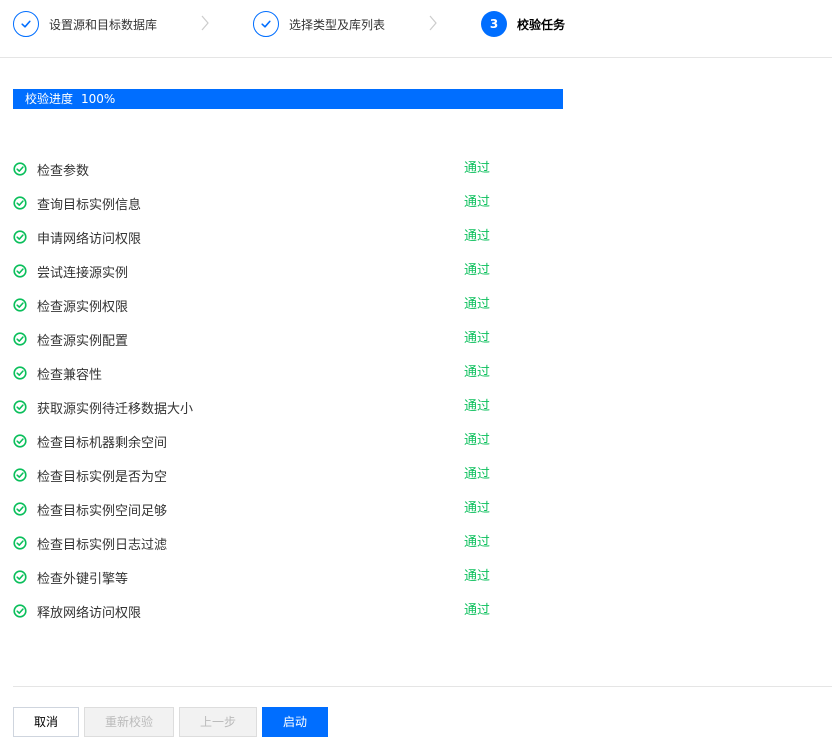 The height and width of the screenshot is (754, 832). Describe the element at coordinates (63, 171) in the screenshot. I see `check-item-name: 检查参数` at that location.